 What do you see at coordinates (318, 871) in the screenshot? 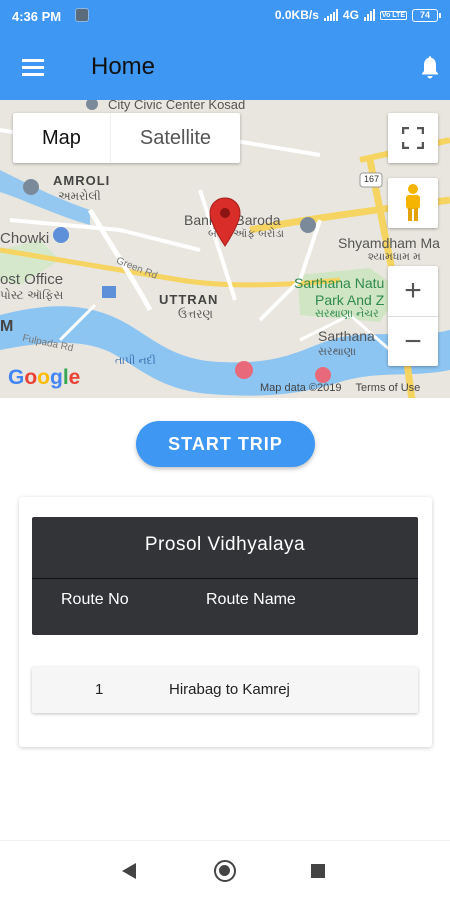
I see `recent-apps-icon` at bounding box center [318, 871].